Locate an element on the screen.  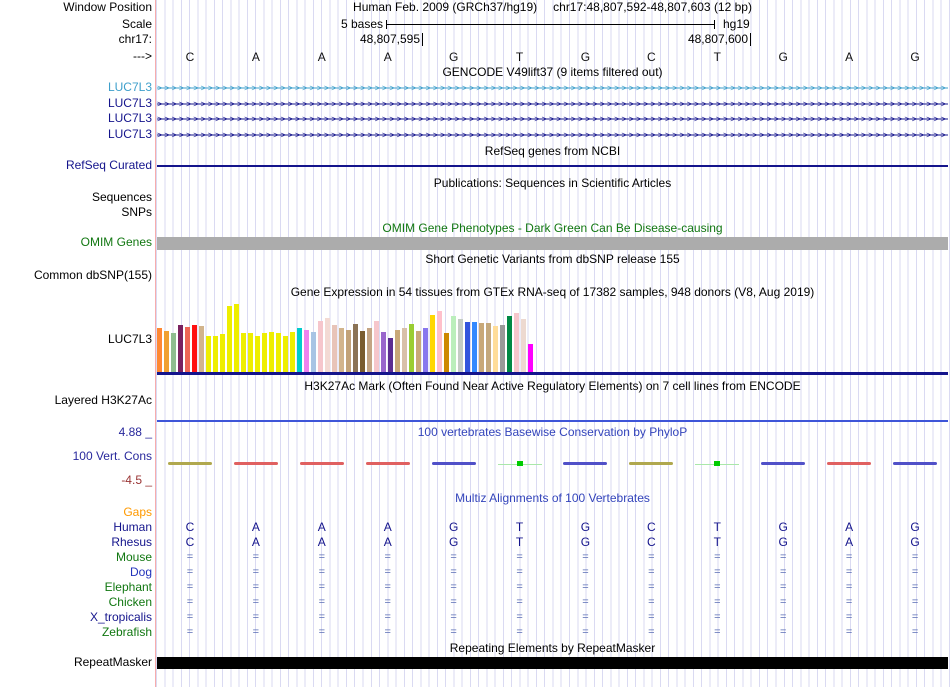
repeatmasker-track-title: Repeating Elements by RepeatMasker is located at coordinates (552, 648).